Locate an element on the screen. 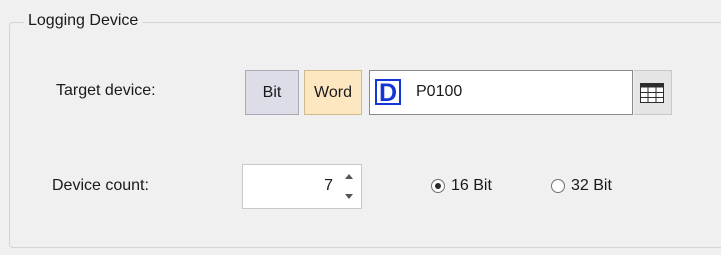  radio-32-bit: 32 Bit is located at coordinates (581, 186).